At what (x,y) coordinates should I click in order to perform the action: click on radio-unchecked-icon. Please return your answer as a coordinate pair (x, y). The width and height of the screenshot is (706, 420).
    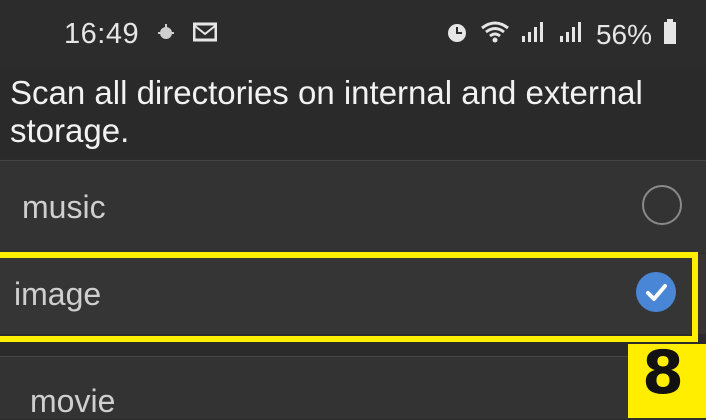
    Looking at the image, I should click on (662, 205).